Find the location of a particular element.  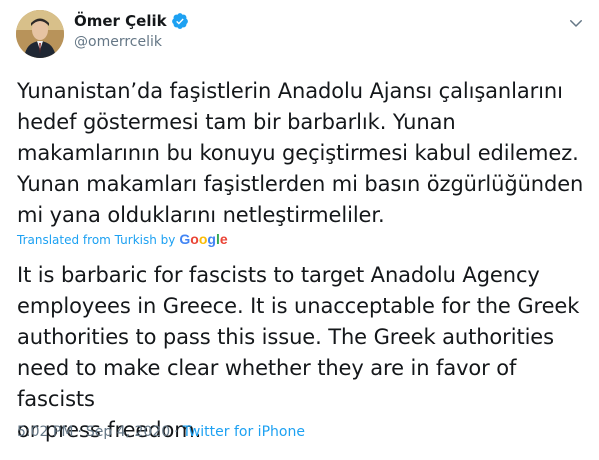

chevron-down-icon is located at coordinates (576, 23).